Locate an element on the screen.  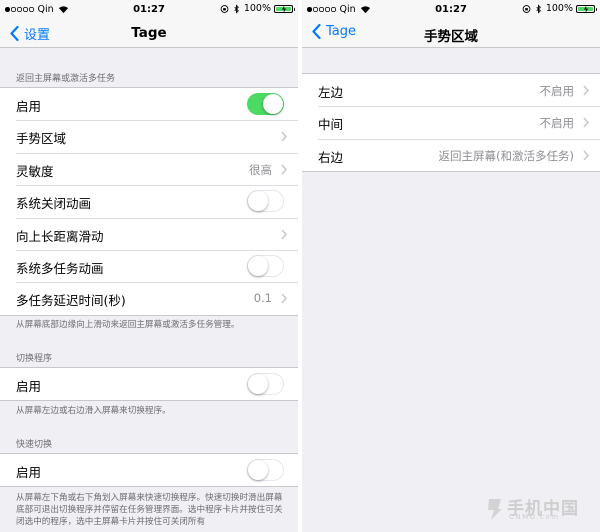
row-quick-switch-enable: 启用 is located at coordinates (149, 470).